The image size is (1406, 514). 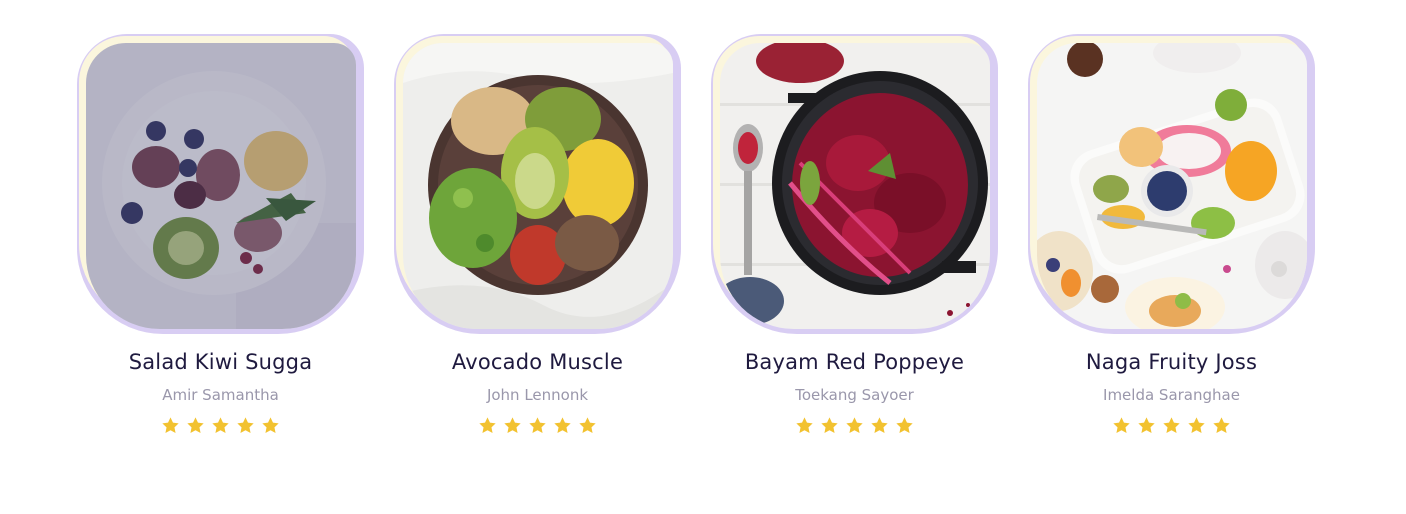 I want to click on recipe-title: Salad Kiwi Sugga, so click(x=220, y=362).